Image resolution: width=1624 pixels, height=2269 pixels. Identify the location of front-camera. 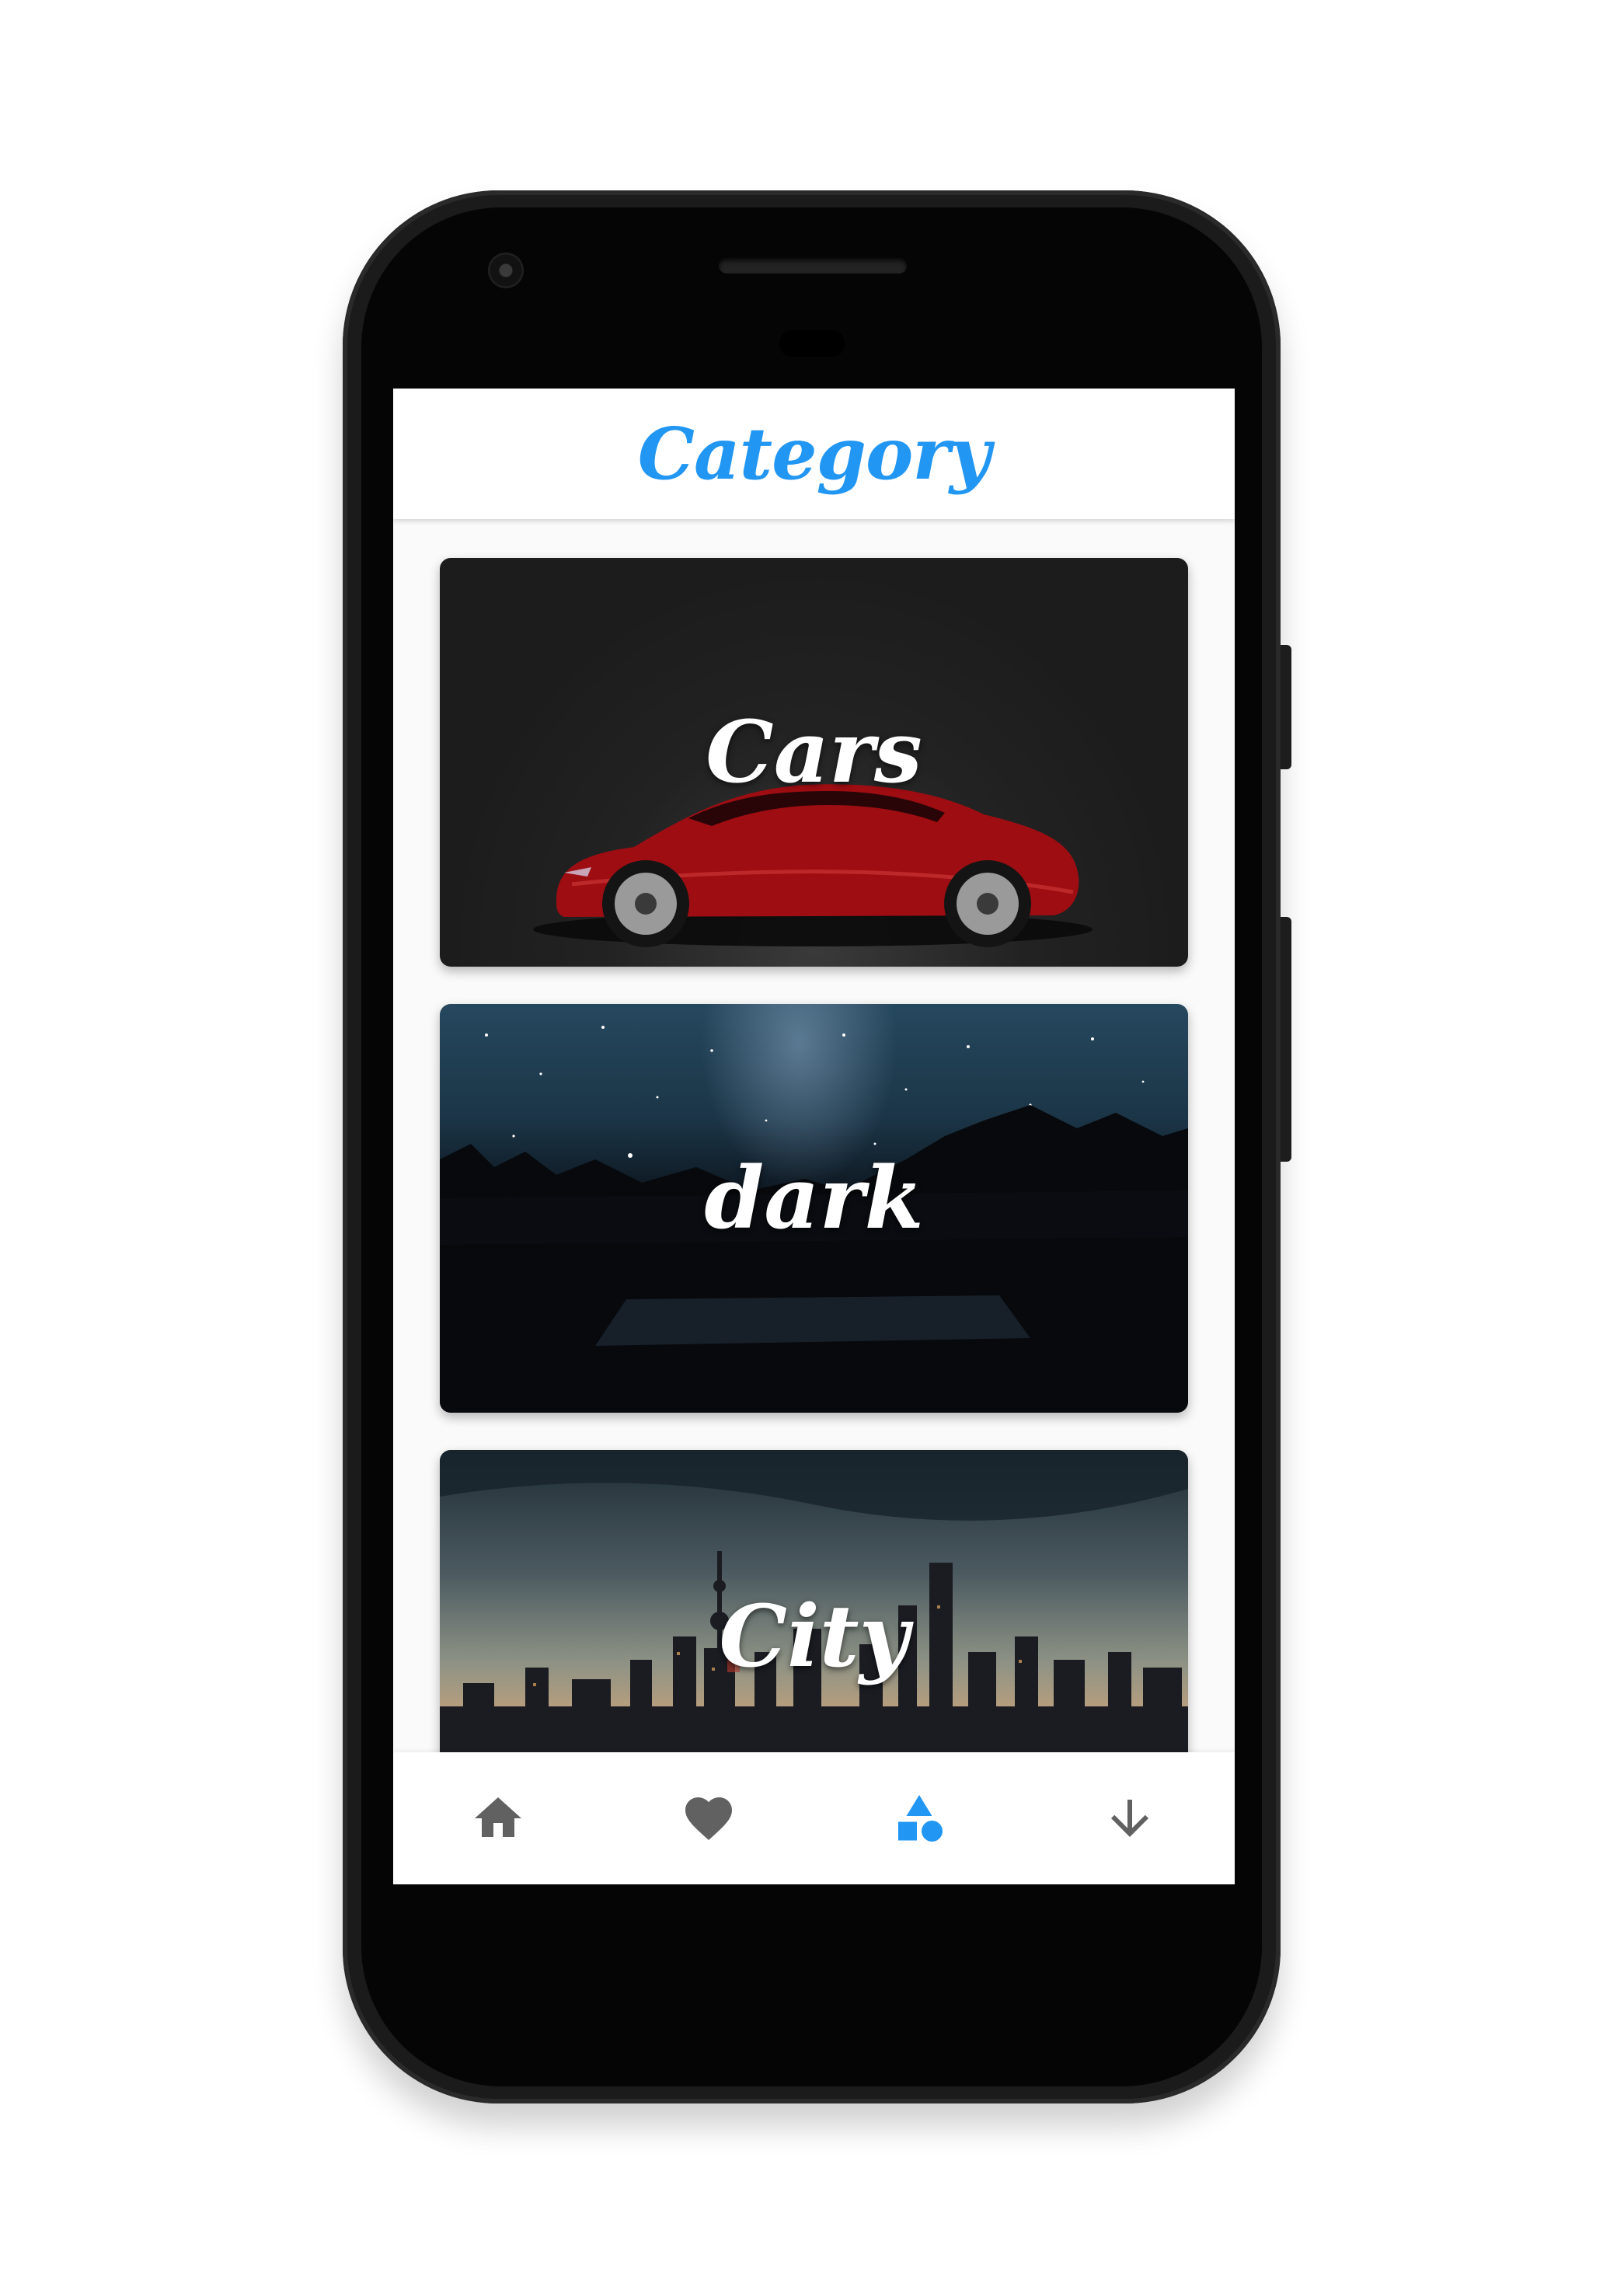
(506, 270).